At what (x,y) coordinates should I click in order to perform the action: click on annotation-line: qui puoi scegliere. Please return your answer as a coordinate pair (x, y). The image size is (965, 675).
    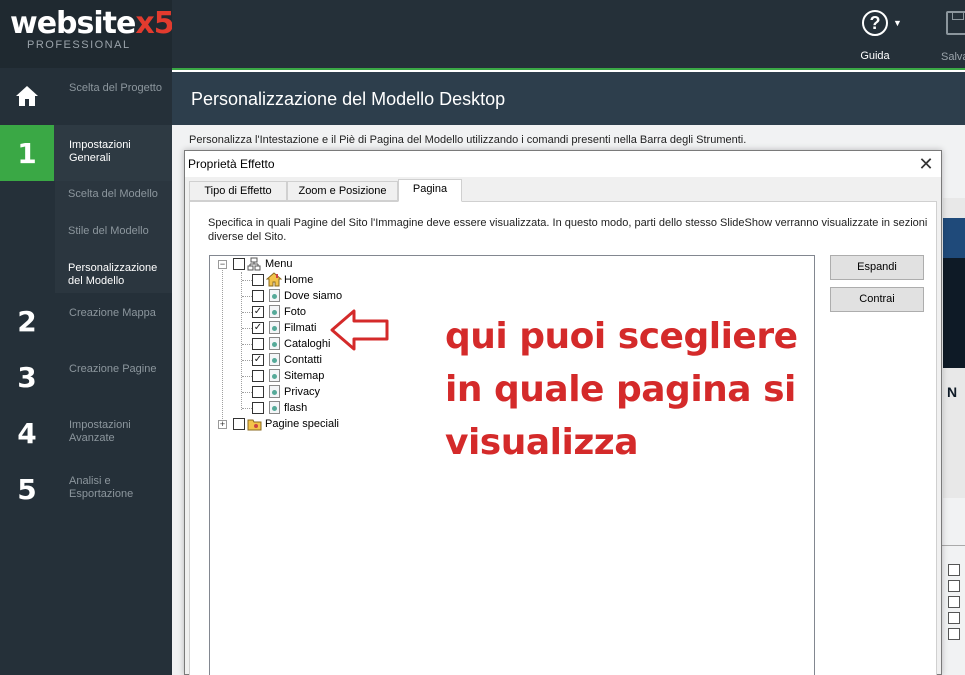
    Looking at the image, I should click on (621, 336).